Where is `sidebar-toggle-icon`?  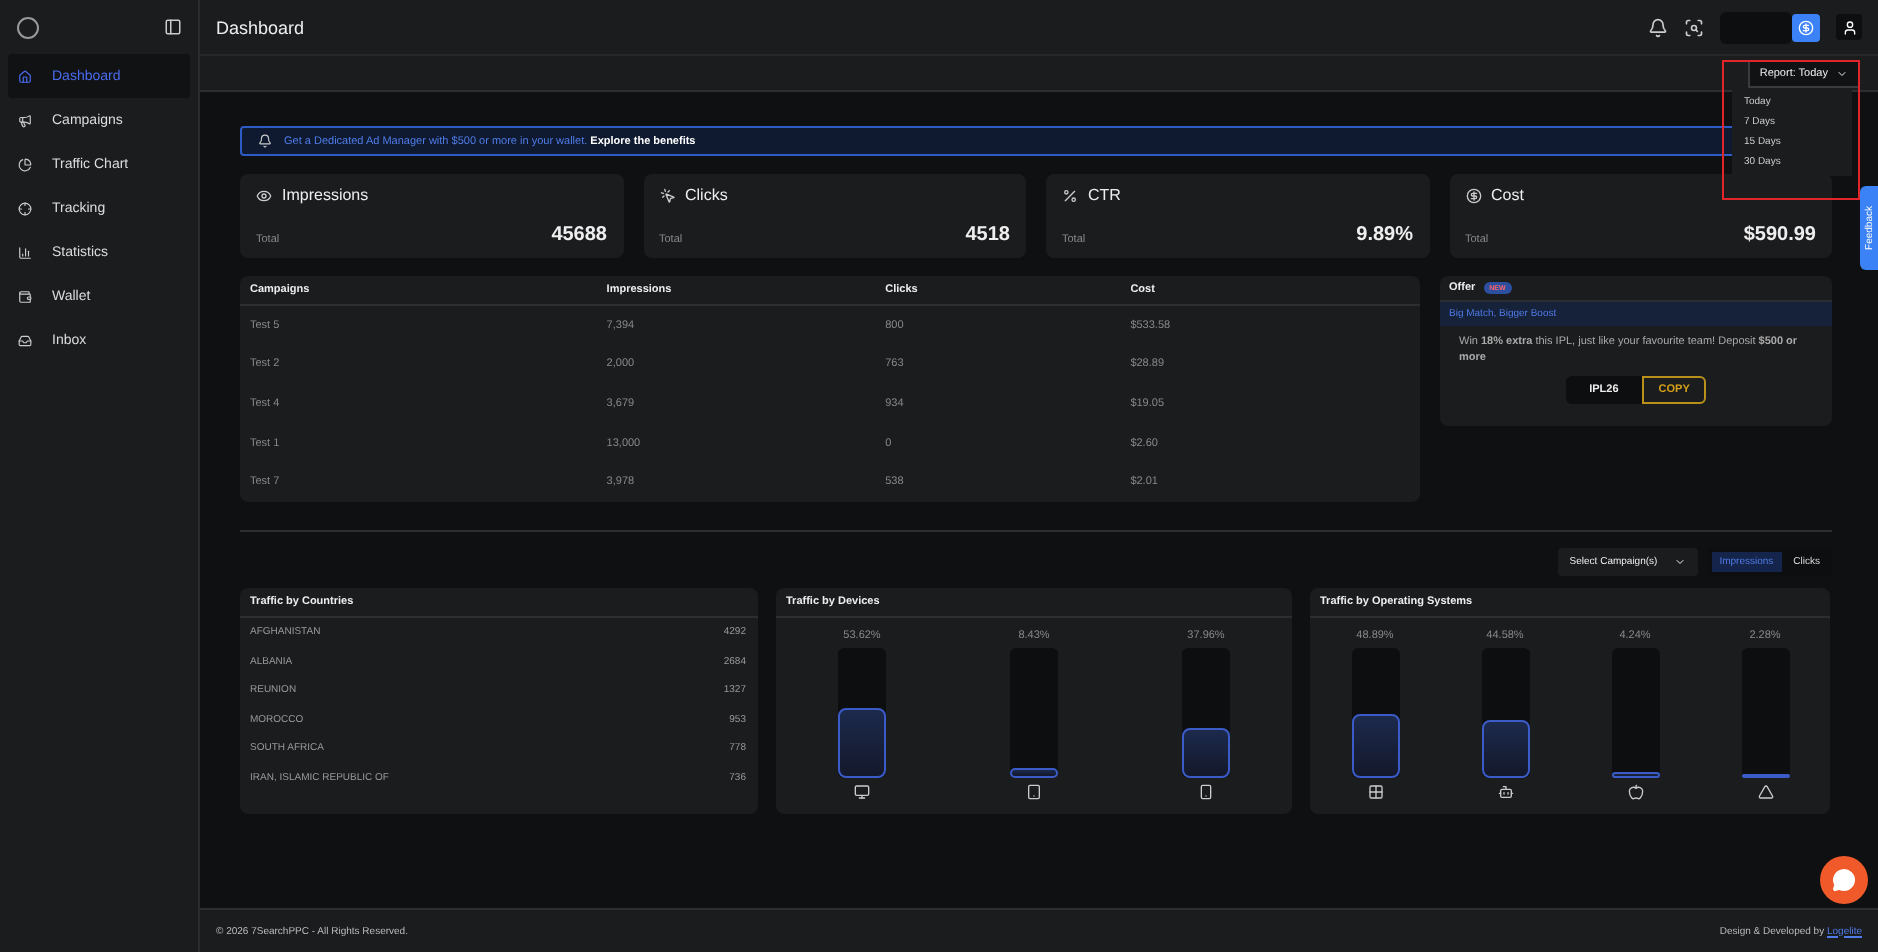 sidebar-toggle-icon is located at coordinates (173, 27).